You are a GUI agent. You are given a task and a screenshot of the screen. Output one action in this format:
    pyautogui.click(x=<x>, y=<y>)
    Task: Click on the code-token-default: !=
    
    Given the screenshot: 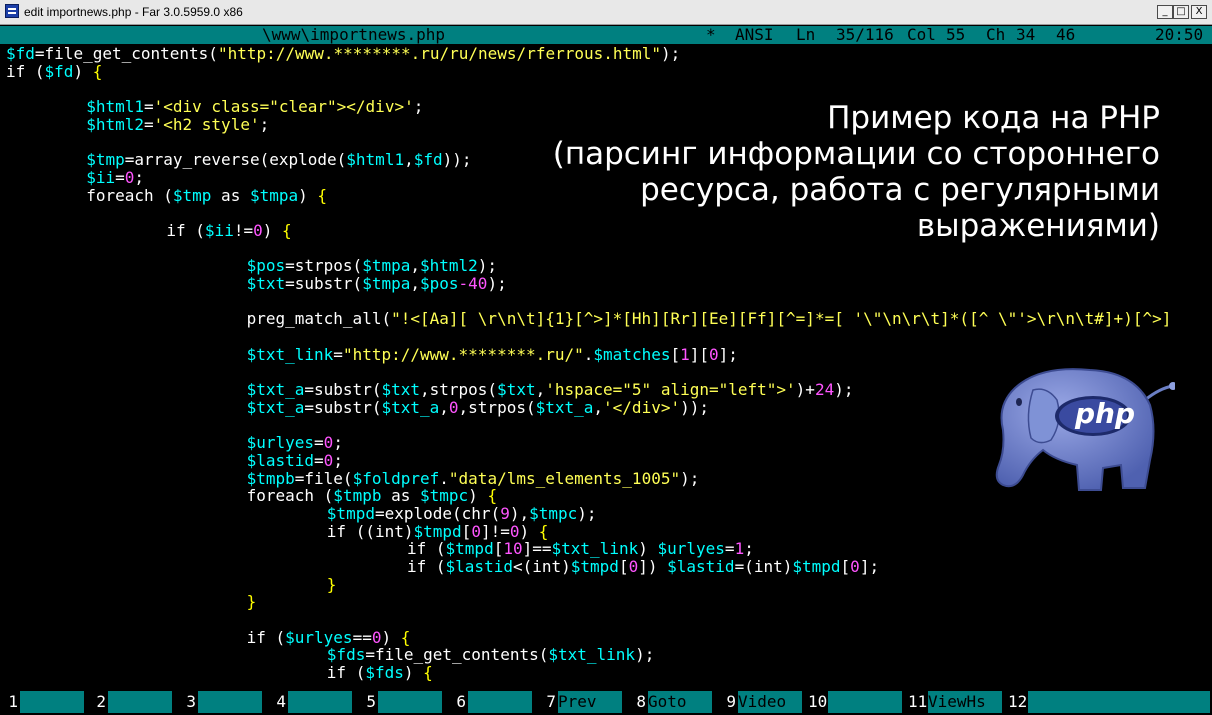 What is the action you would take?
    pyautogui.click(x=243, y=230)
    